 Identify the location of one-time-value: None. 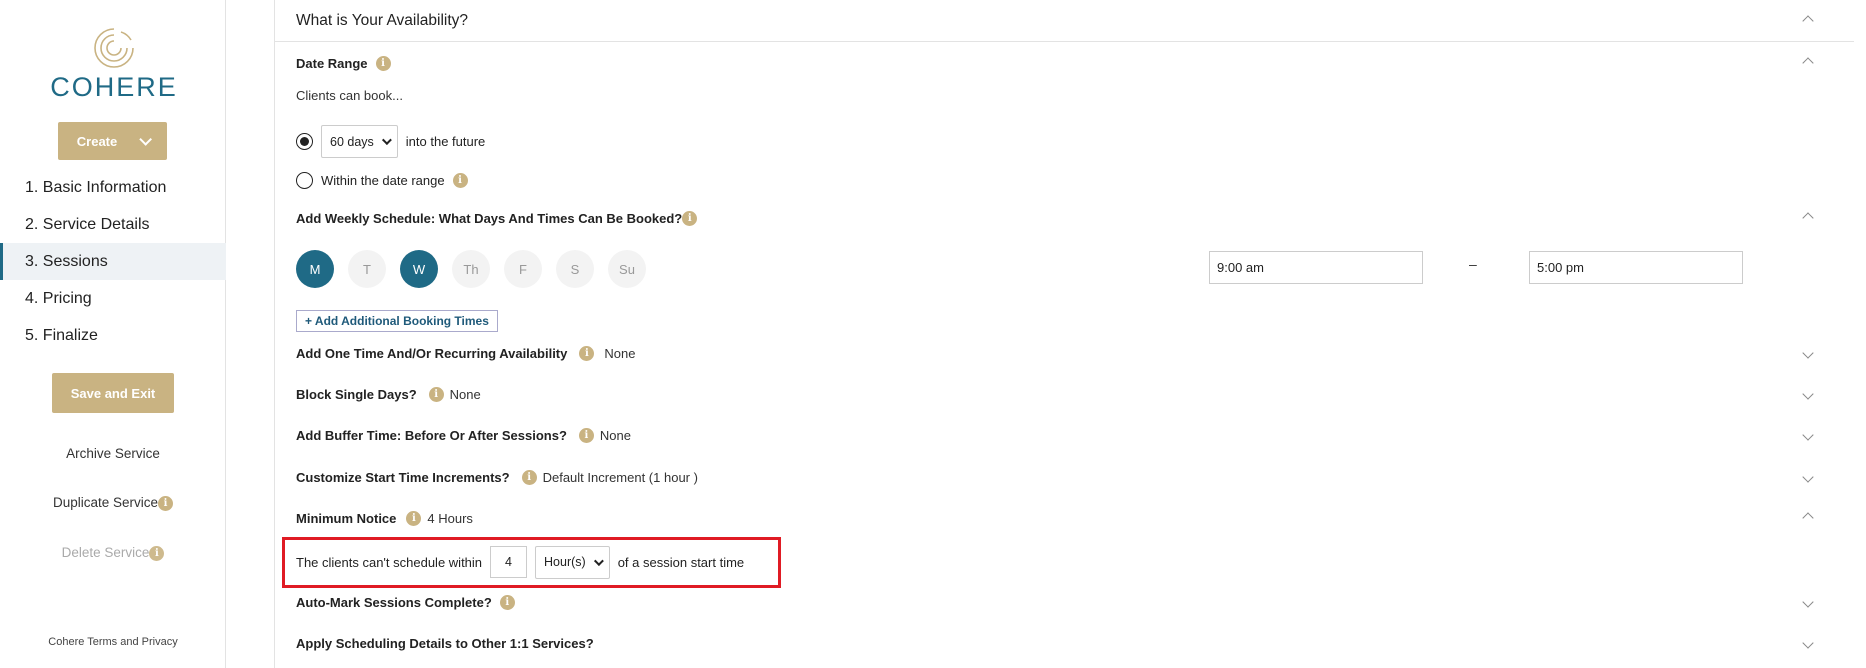
(620, 353).